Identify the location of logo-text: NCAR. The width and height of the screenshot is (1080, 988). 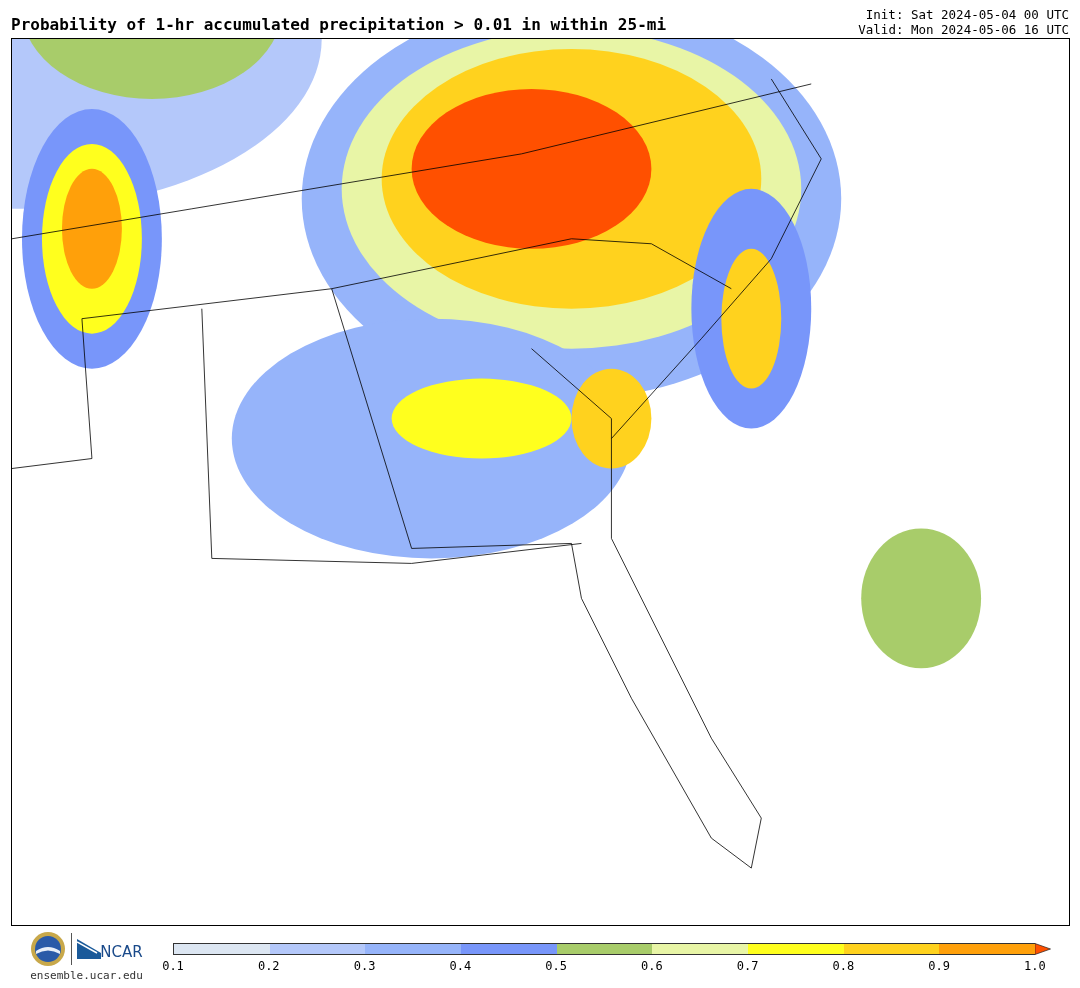
(121, 952).